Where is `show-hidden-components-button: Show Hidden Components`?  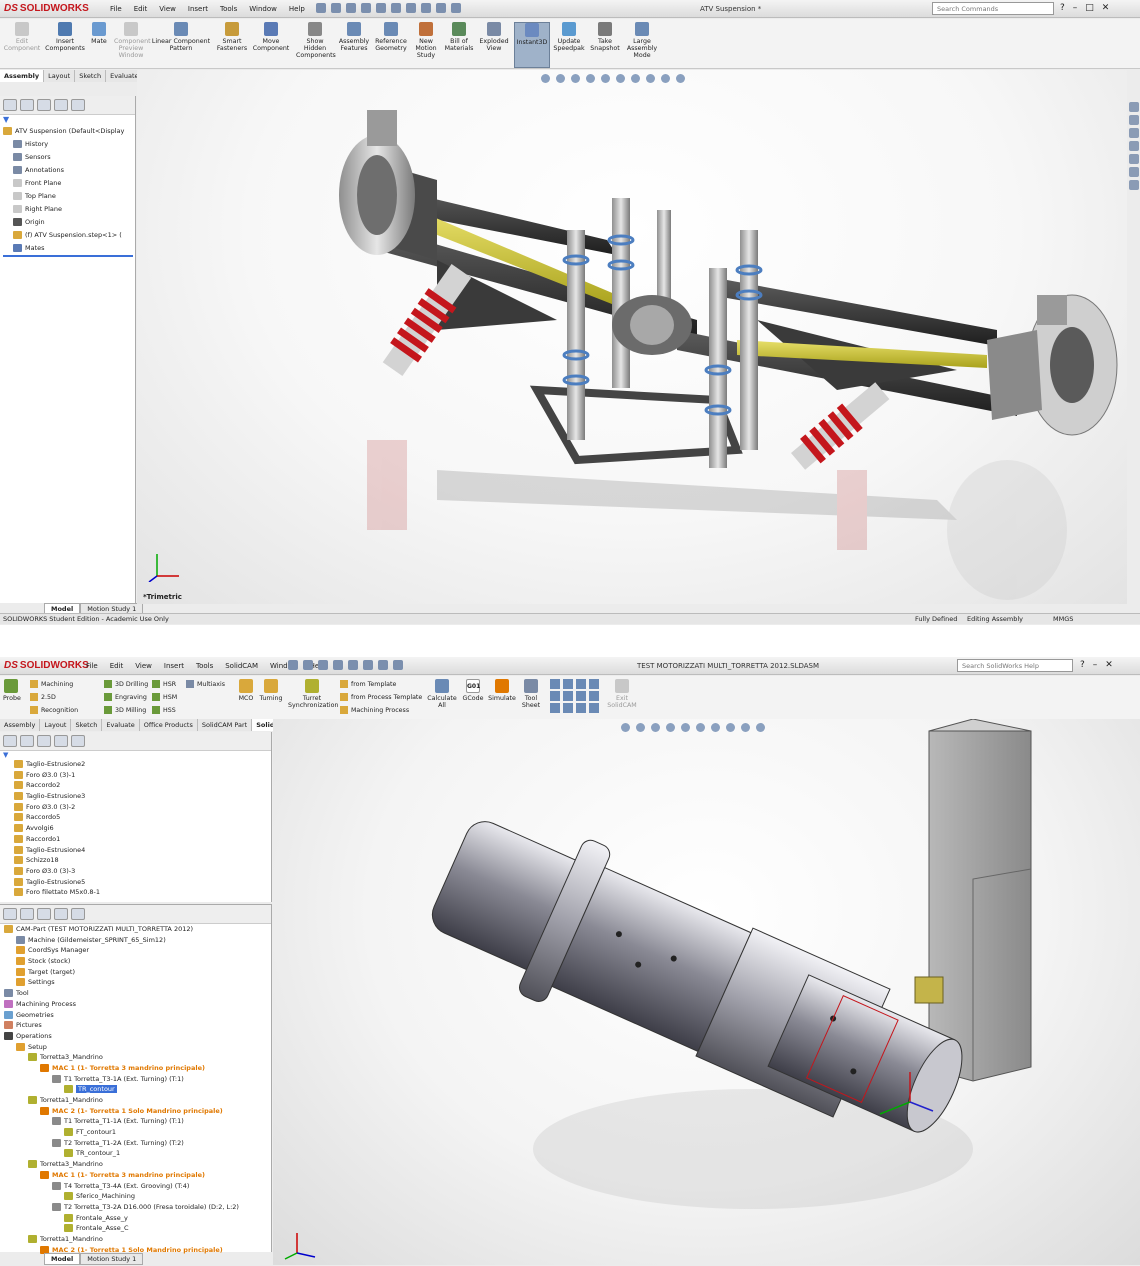
show-hidden-components-button: Show Hidden Components is located at coordinates (316, 40).